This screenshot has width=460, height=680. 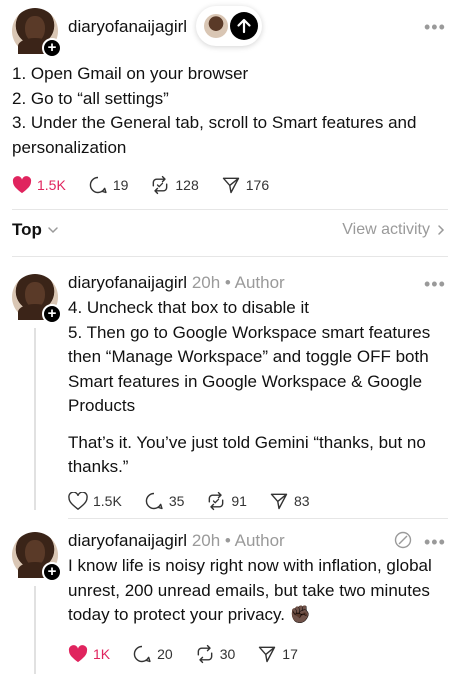 What do you see at coordinates (226, 501) in the screenshot?
I see `repost-button: 91` at bounding box center [226, 501].